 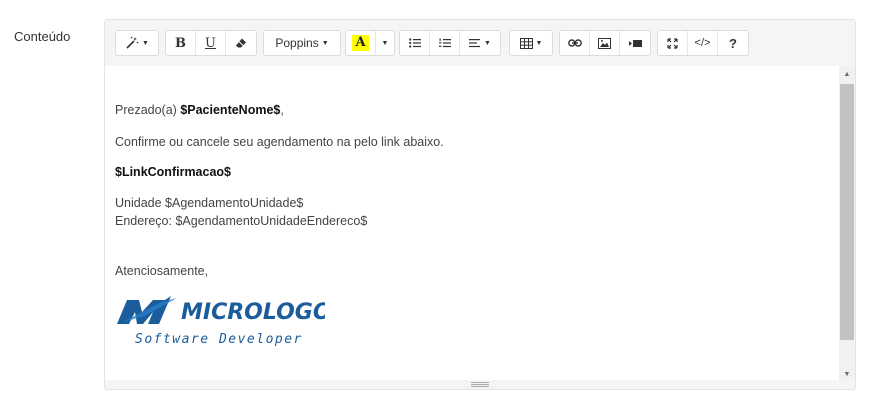 I want to click on ordered-list-button, so click(x=445, y=43).